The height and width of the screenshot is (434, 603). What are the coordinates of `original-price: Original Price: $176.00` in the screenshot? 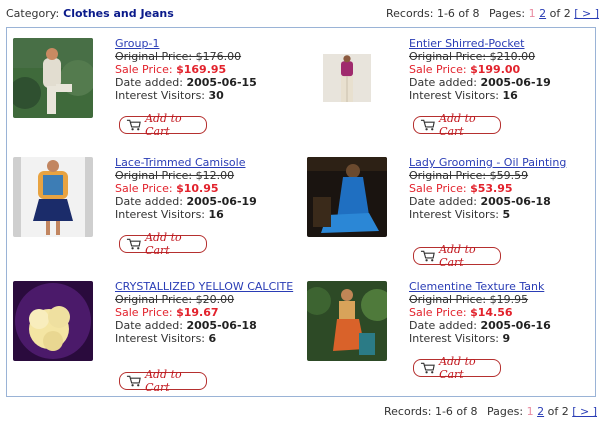 It's located at (178, 56).